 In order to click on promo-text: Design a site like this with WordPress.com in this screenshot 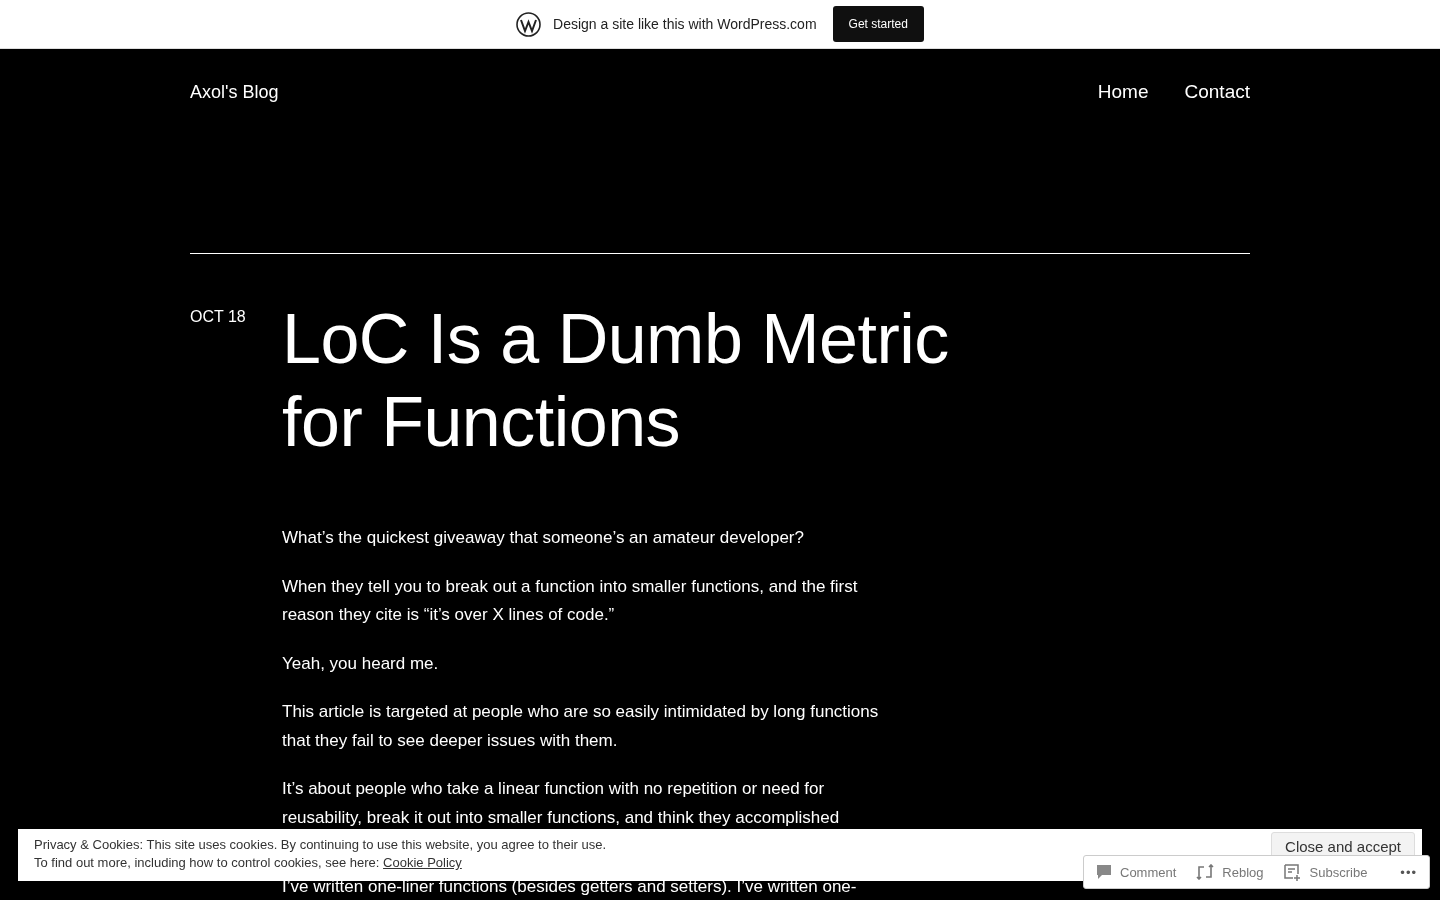, I will do `click(685, 24)`.